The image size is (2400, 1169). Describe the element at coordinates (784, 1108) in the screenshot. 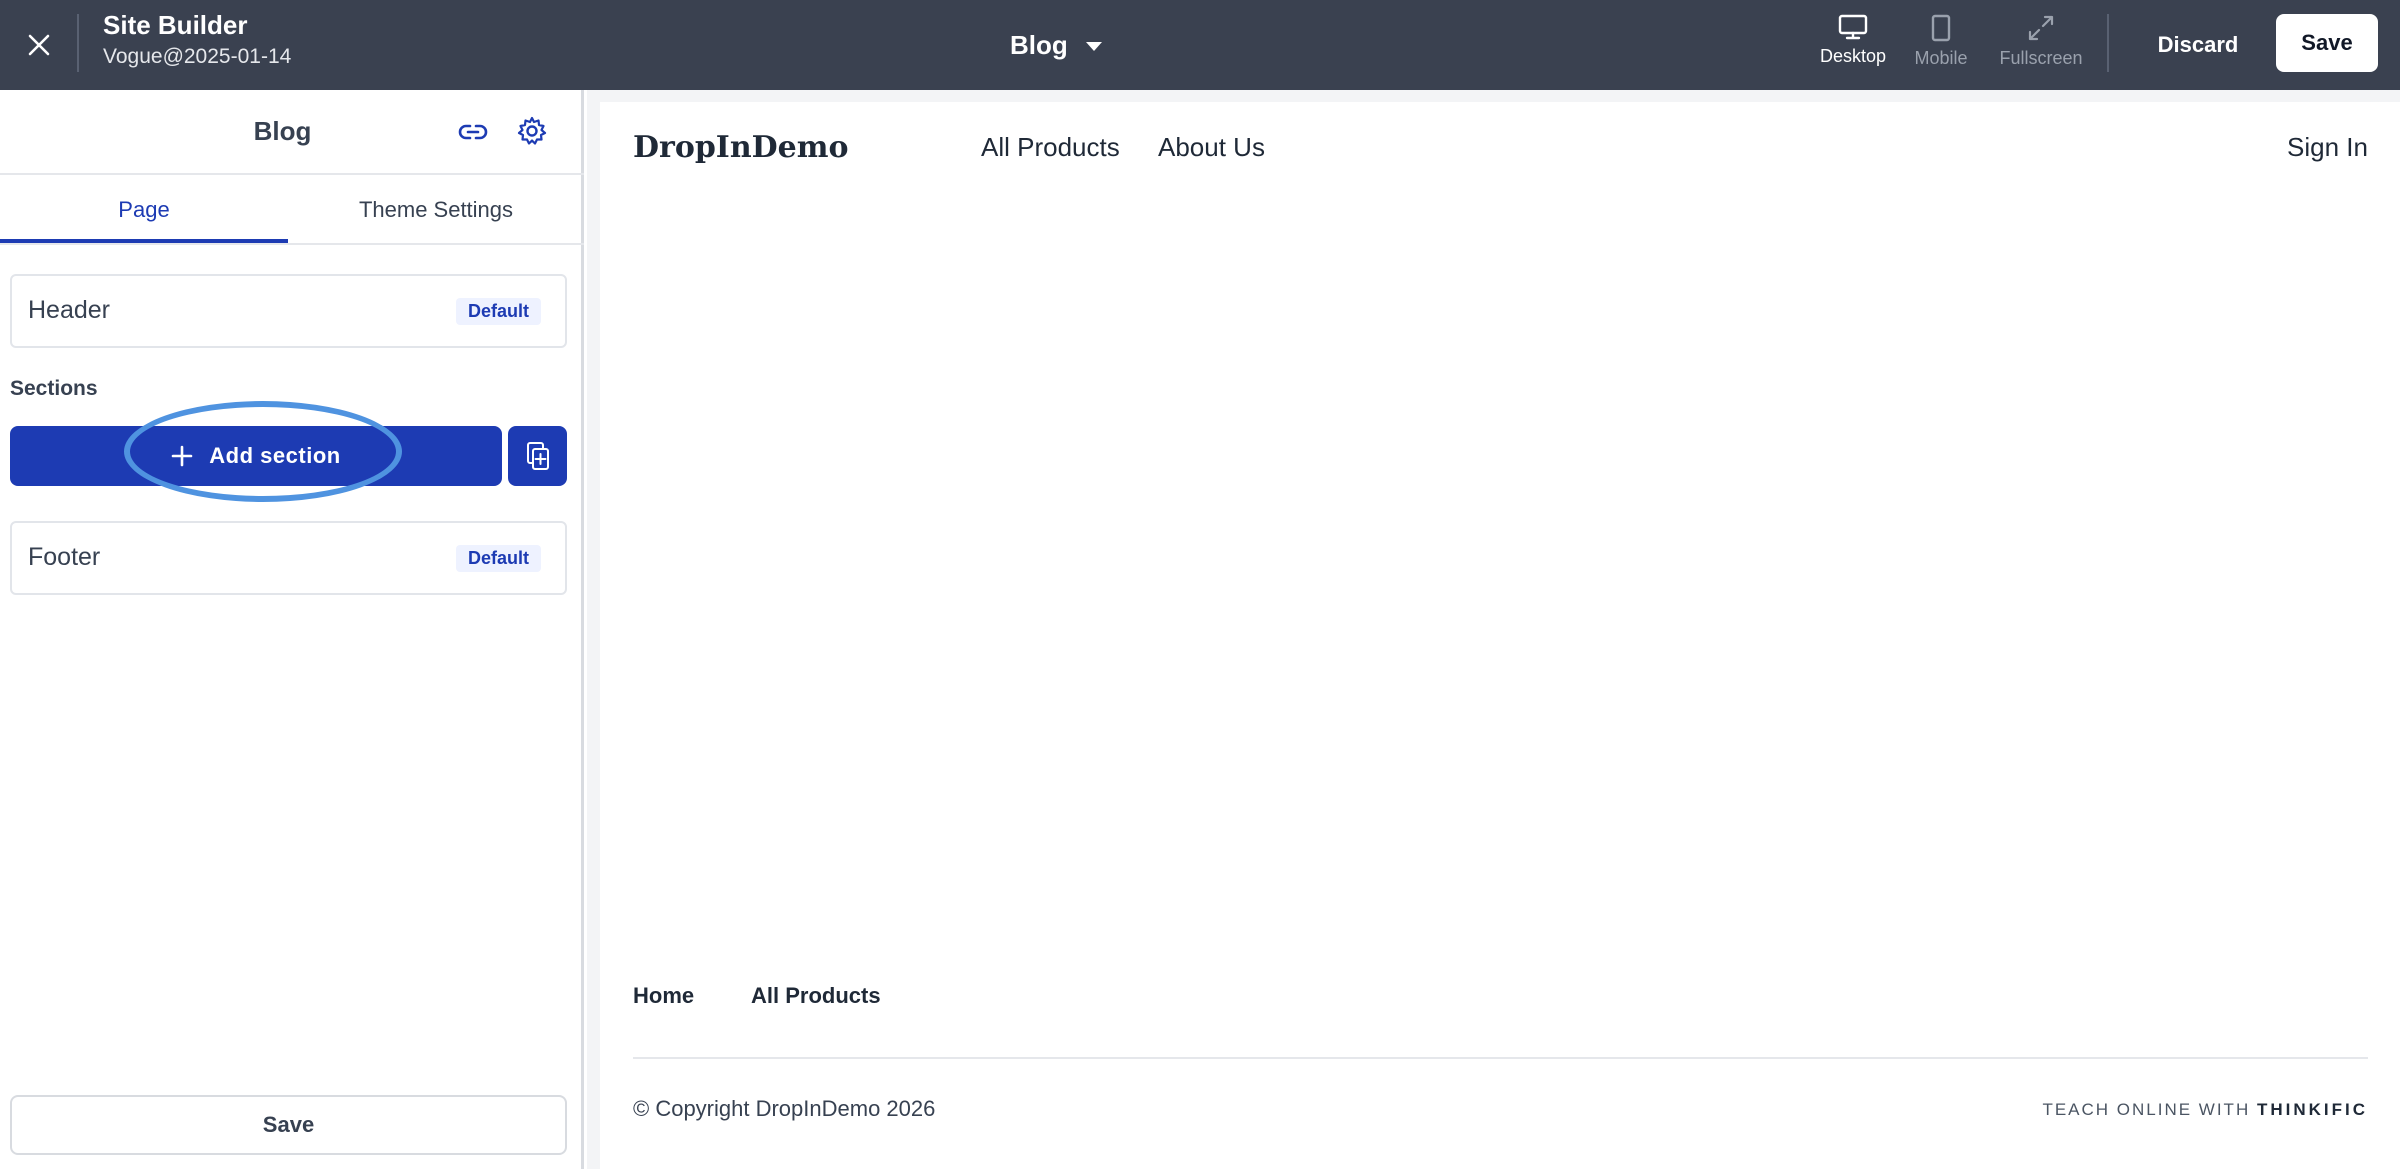

I see `copyright-text: © Copyright DropInDemo 2026` at that location.